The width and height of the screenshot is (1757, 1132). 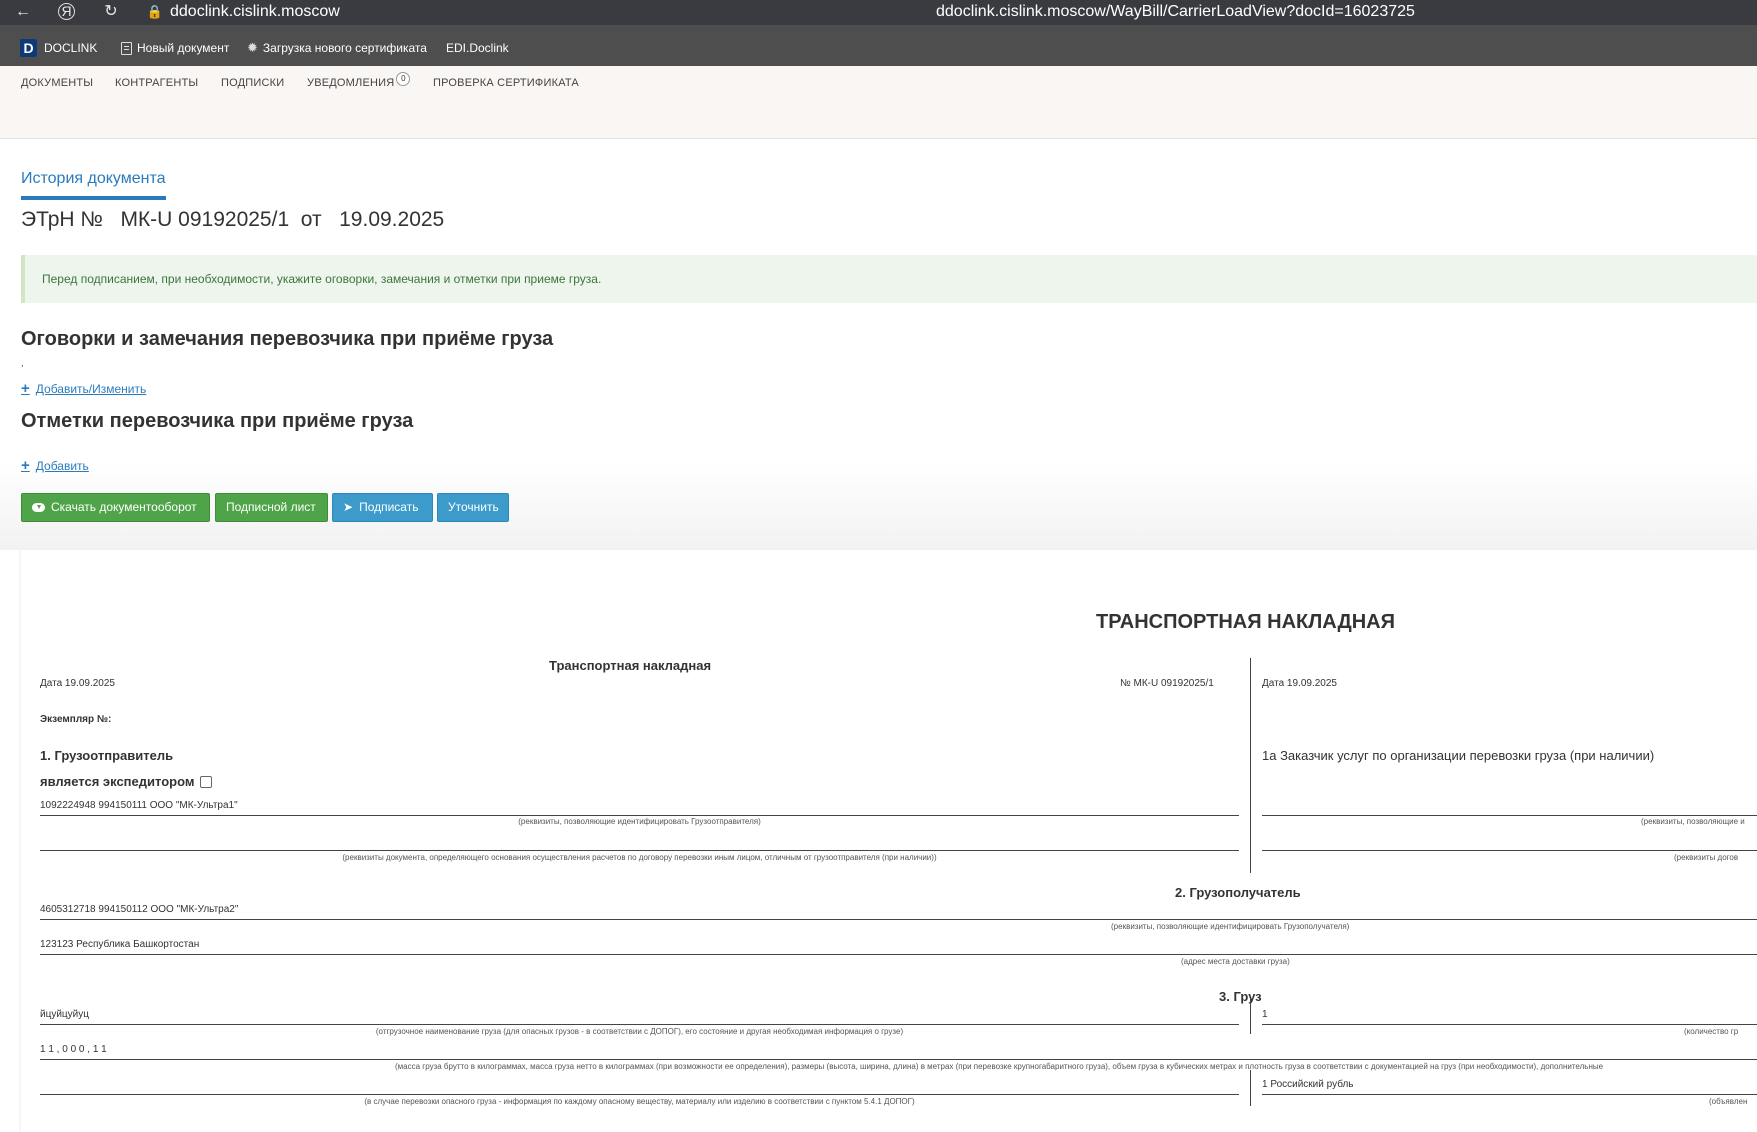 What do you see at coordinates (107, 755) in the screenshot?
I see `shipper-heading: 1. Грузоотправитель` at bounding box center [107, 755].